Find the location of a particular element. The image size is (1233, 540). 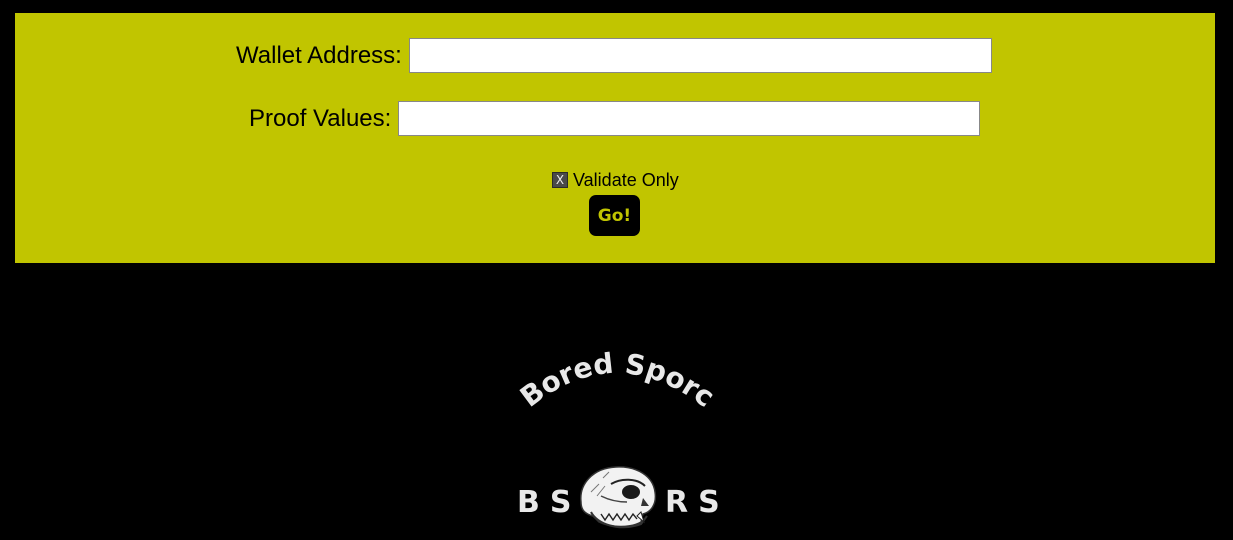

wallet-address-row: Wallet Address: is located at coordinates (614, 55).